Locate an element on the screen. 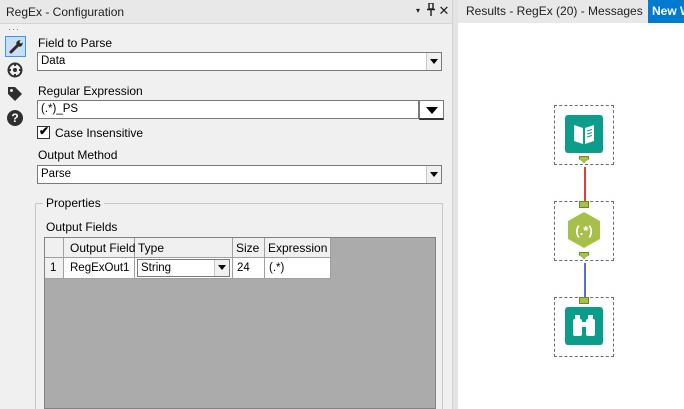 The height and width of the screenshot is (409, 684). browse-tool is located at coordinates (584, 327).